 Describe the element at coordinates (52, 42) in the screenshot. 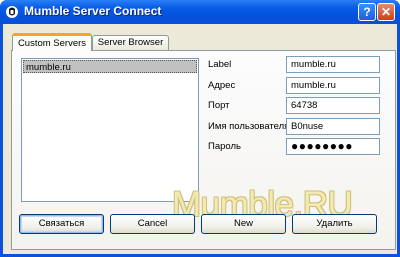

I see `tab-custom-servers: Custom Servers` at that location.